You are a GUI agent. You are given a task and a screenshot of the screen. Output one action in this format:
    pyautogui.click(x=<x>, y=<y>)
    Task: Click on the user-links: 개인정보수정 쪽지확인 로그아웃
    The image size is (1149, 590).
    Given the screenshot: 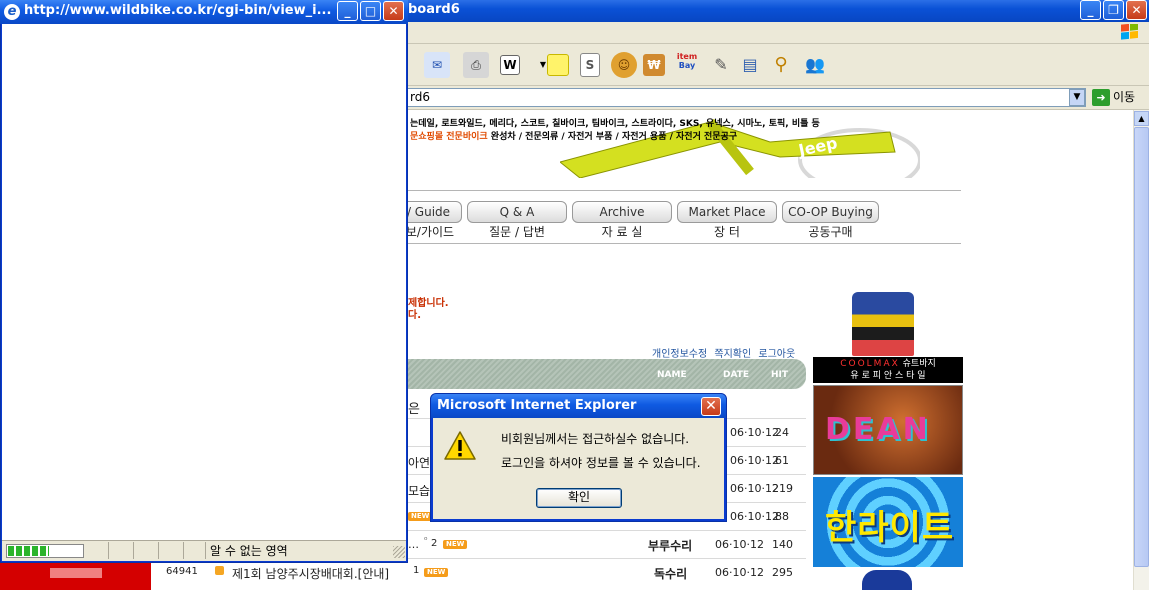 What is the action you would take?
    pyautogui.click(x=723, y=352)
    